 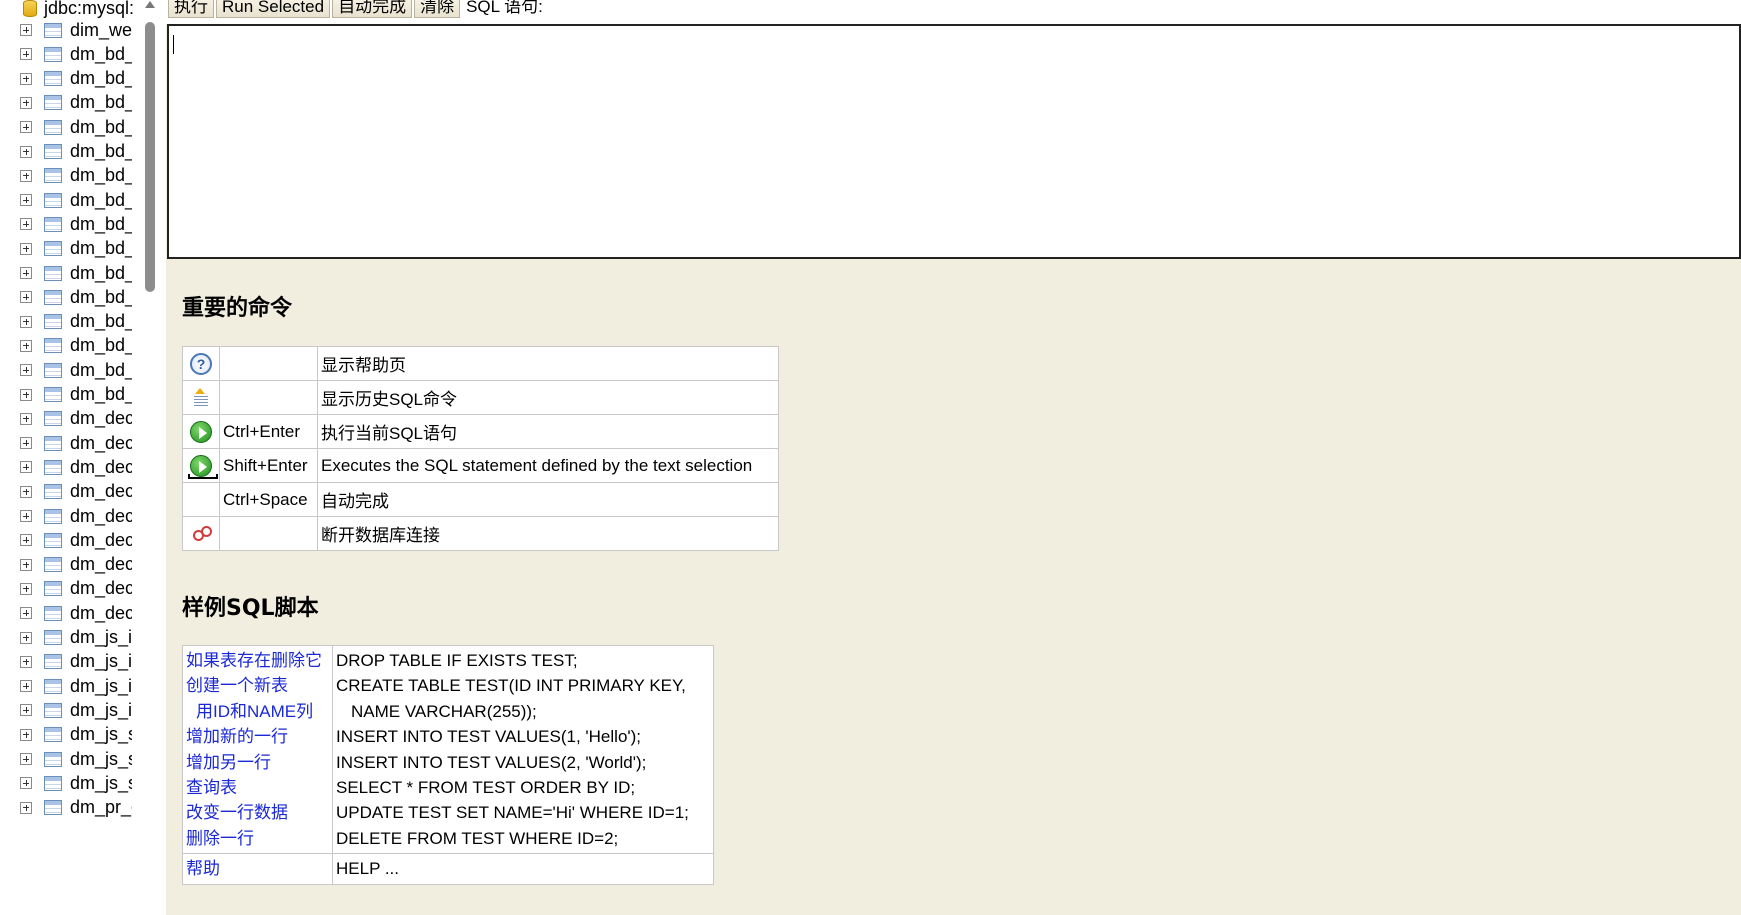 I want to click on text-caret, so click(x=173, y=44).